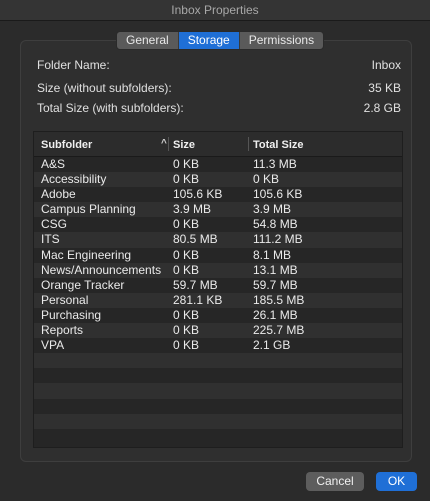 This screenshot has width=430, height=501. I want to click on cancel-button: Cancel, so click(335, 481).